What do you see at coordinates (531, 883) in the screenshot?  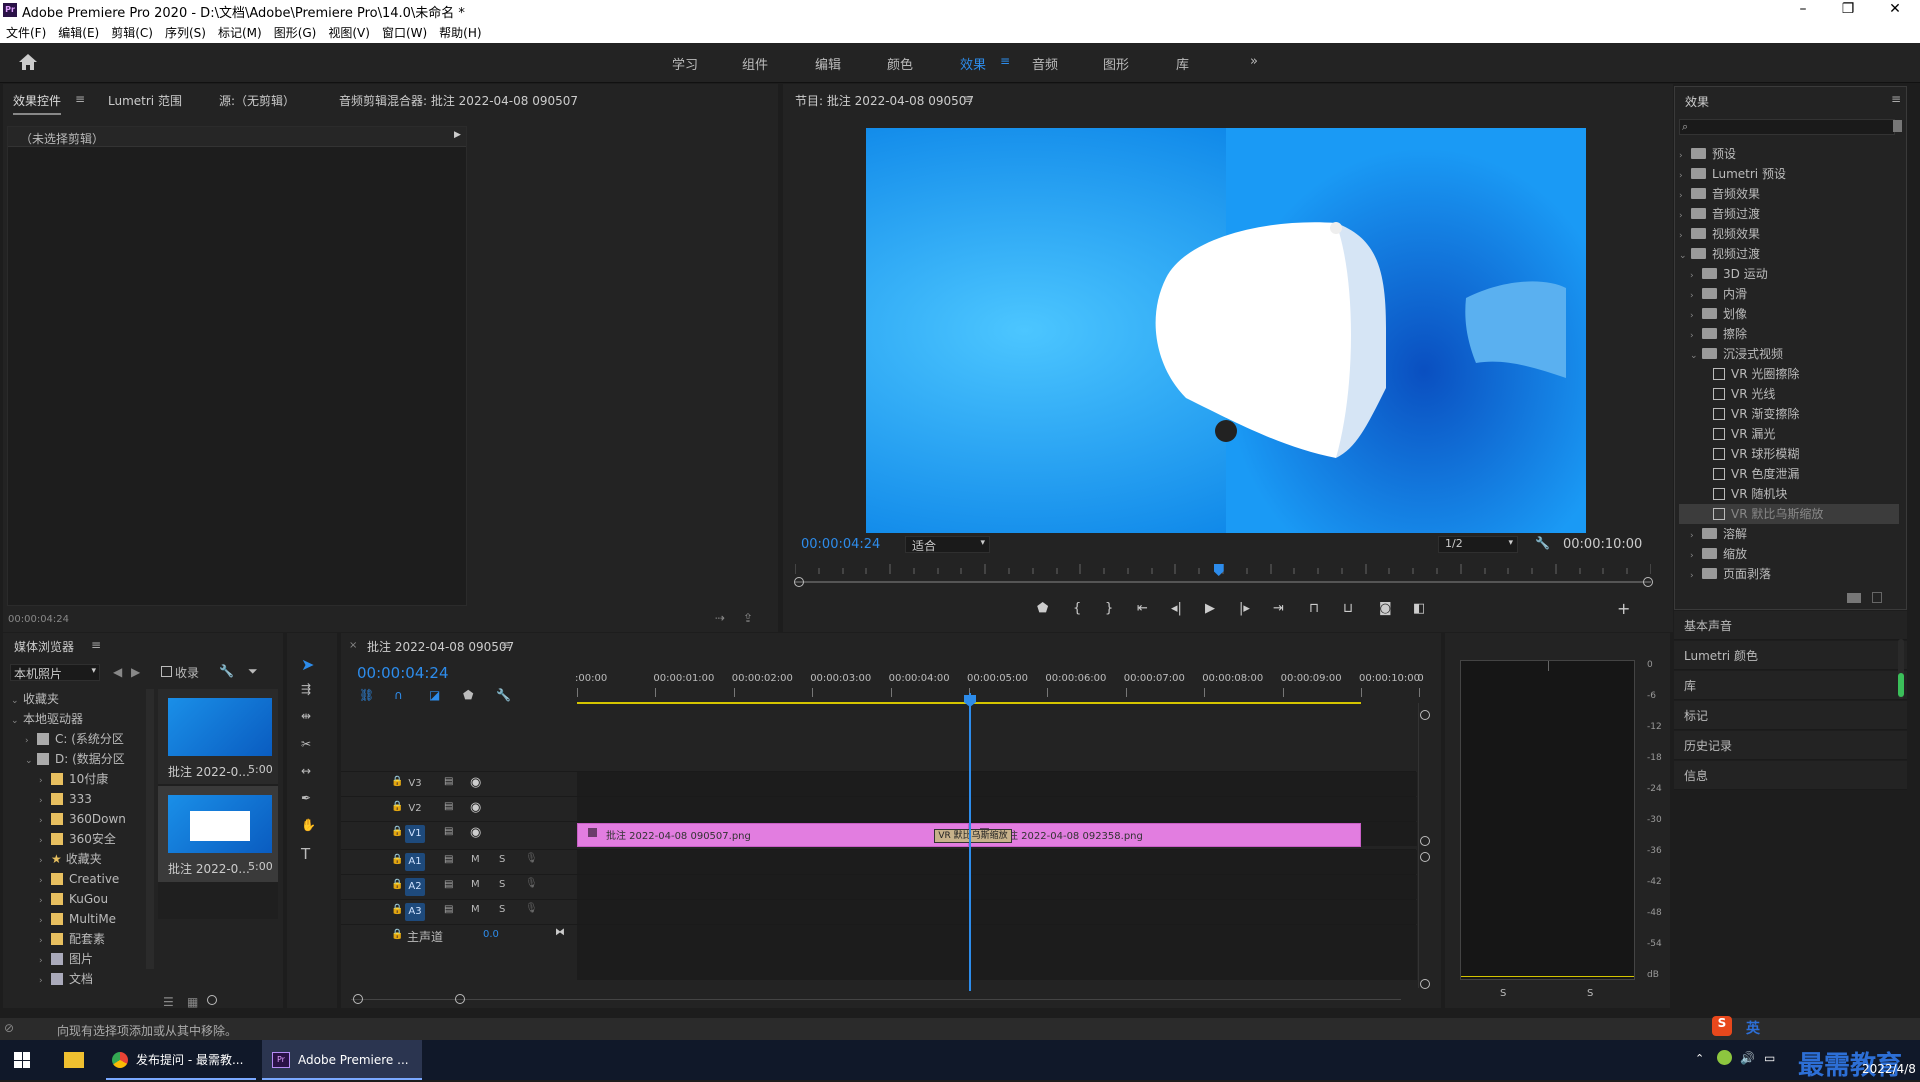 I see `microphone-icon: 🎙` at bounding box center [531, 883].